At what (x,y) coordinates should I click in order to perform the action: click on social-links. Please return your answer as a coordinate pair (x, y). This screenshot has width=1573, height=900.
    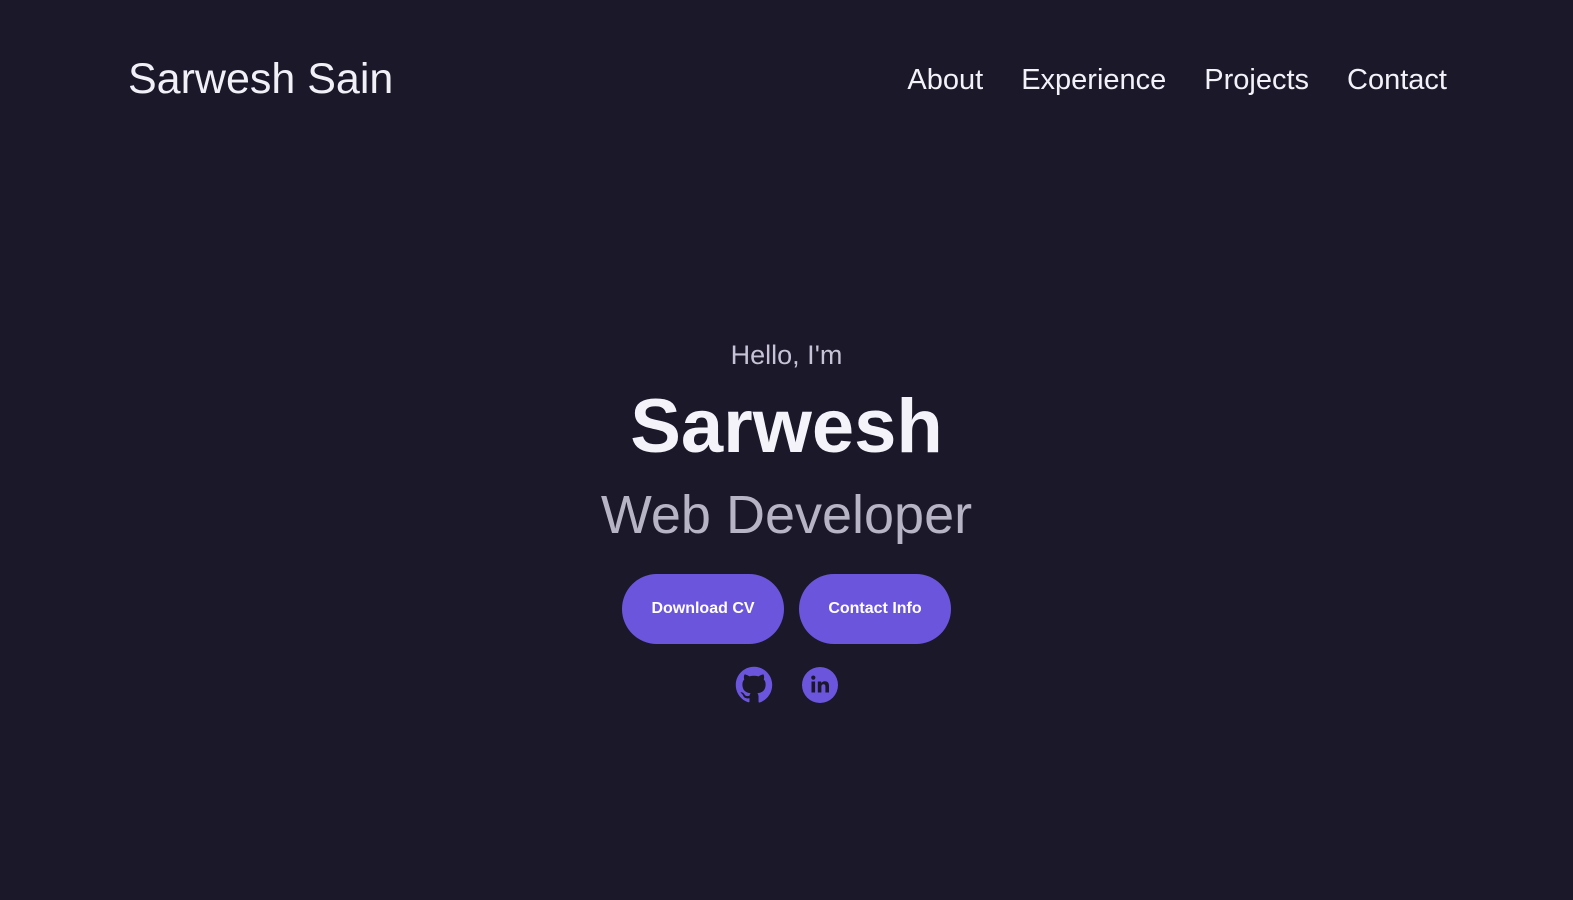
    Looking at the image, I should click on (786, 685).